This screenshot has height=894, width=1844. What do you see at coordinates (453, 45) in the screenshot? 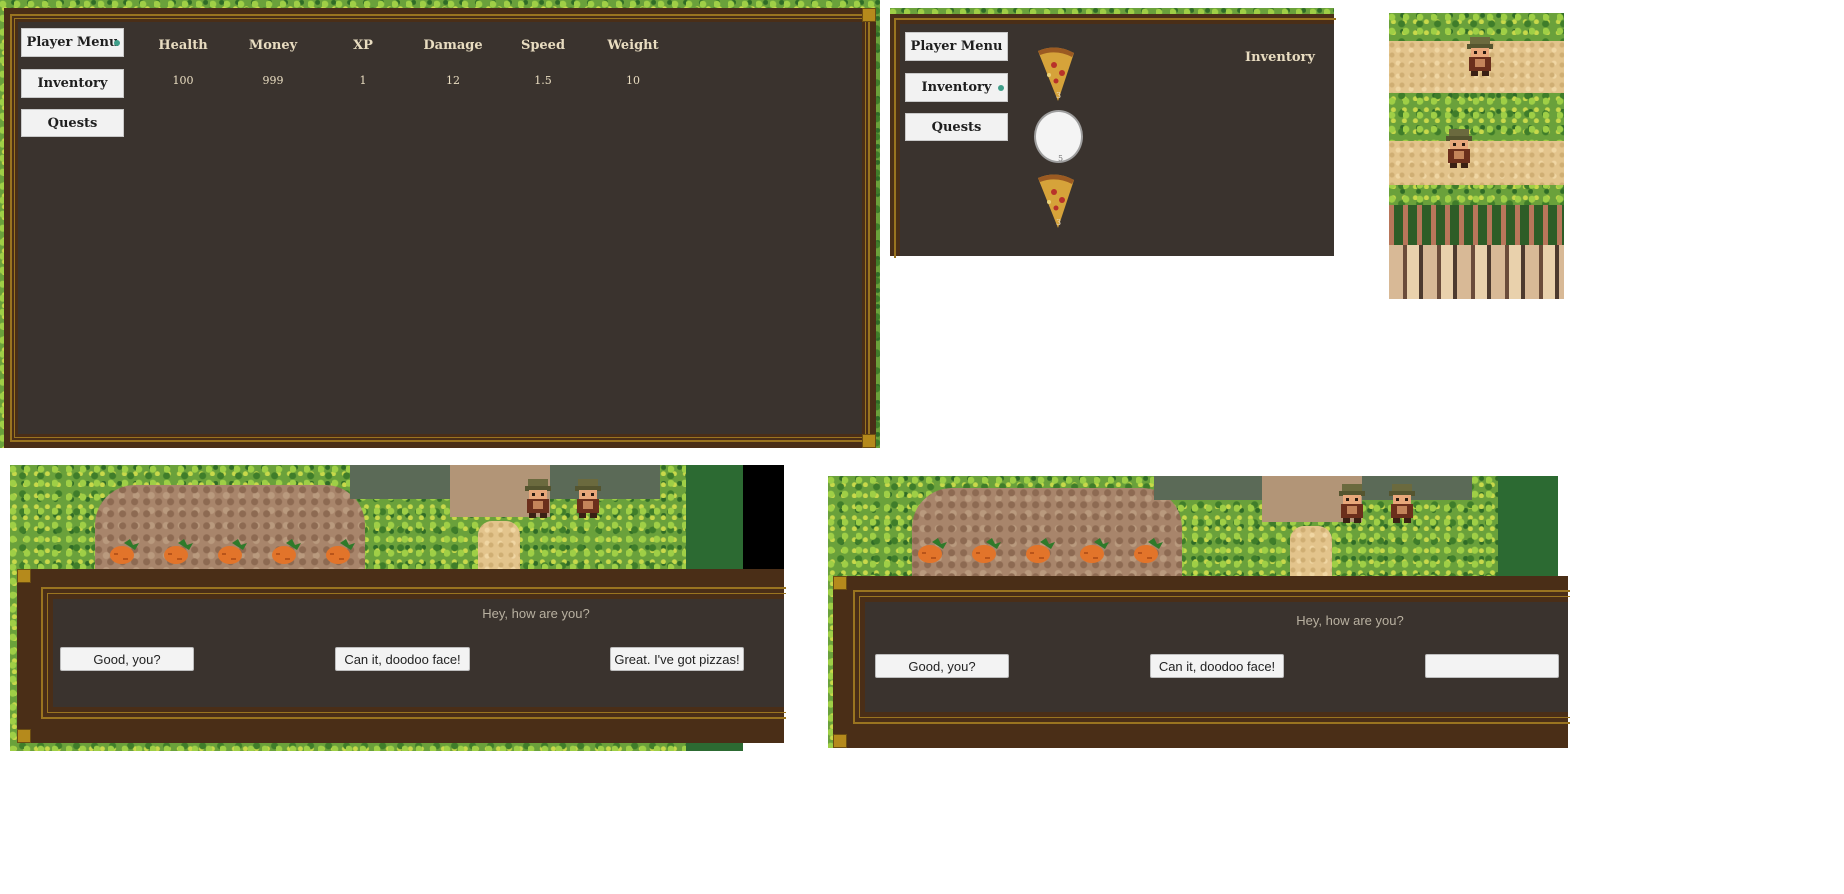
I see `stat-label-damage: Damage` at bounding box center [453, 45].